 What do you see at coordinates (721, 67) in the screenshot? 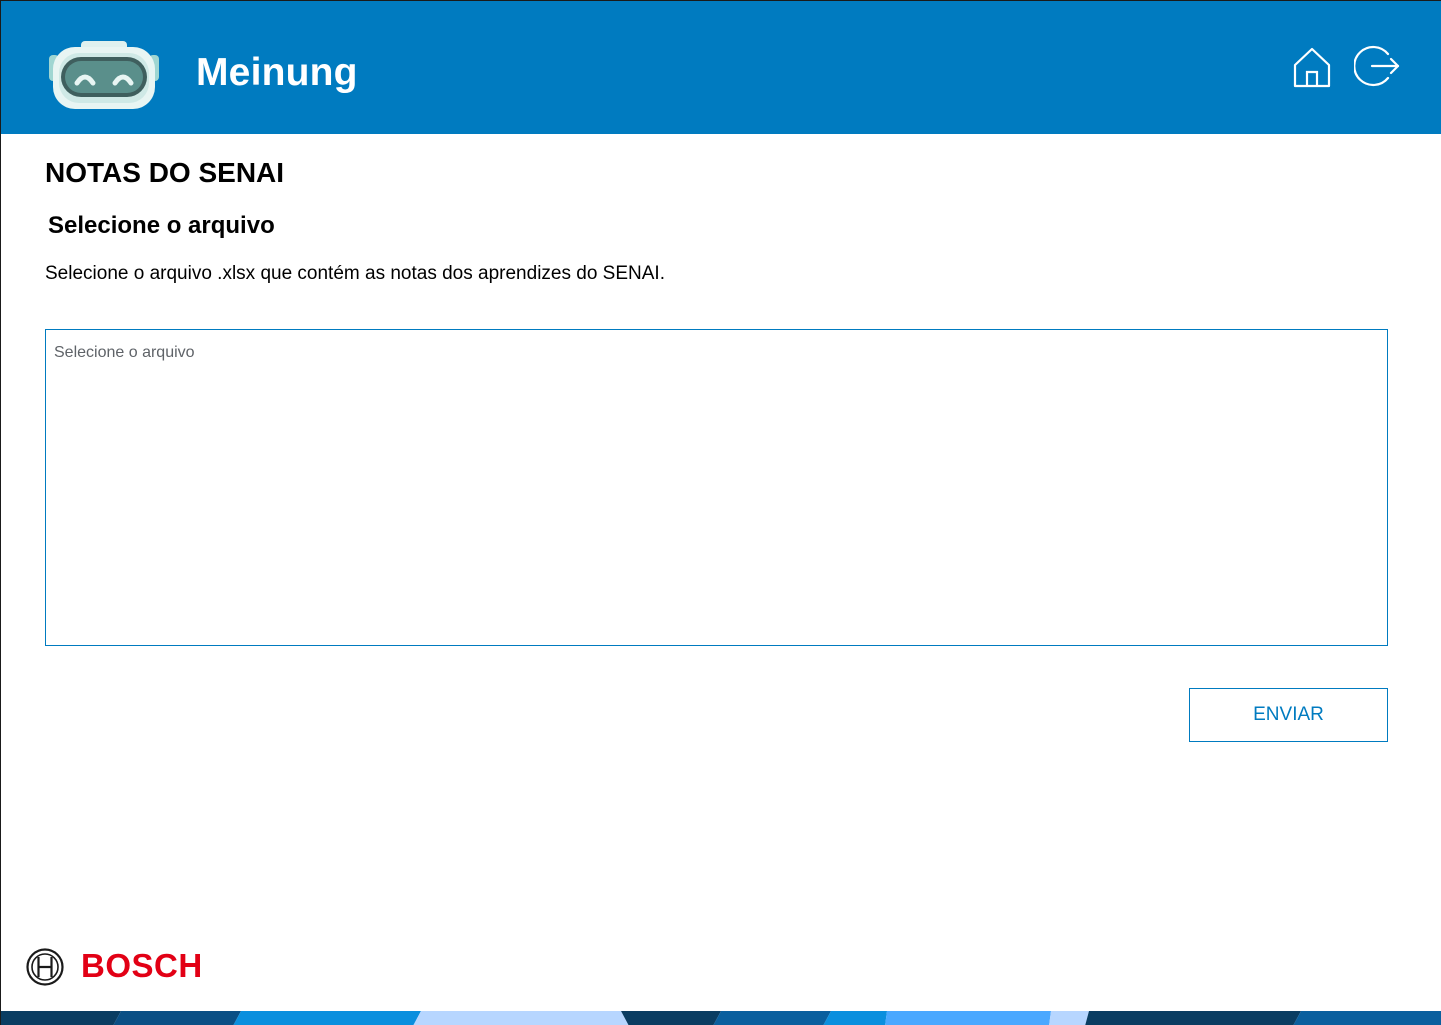
I see `app-header: Meinung` at bounding box center [721, 67].